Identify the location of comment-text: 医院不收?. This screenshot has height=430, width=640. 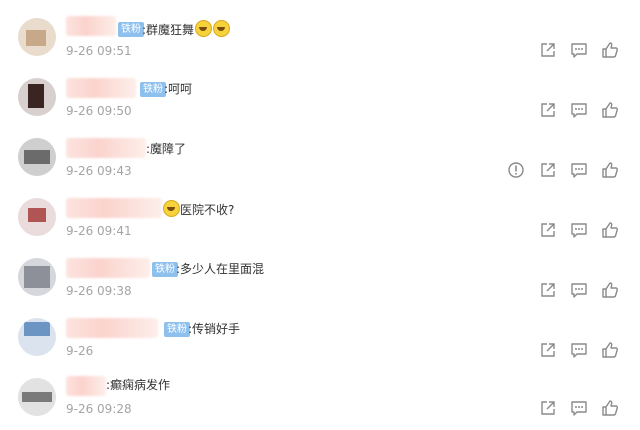
(198, 209).